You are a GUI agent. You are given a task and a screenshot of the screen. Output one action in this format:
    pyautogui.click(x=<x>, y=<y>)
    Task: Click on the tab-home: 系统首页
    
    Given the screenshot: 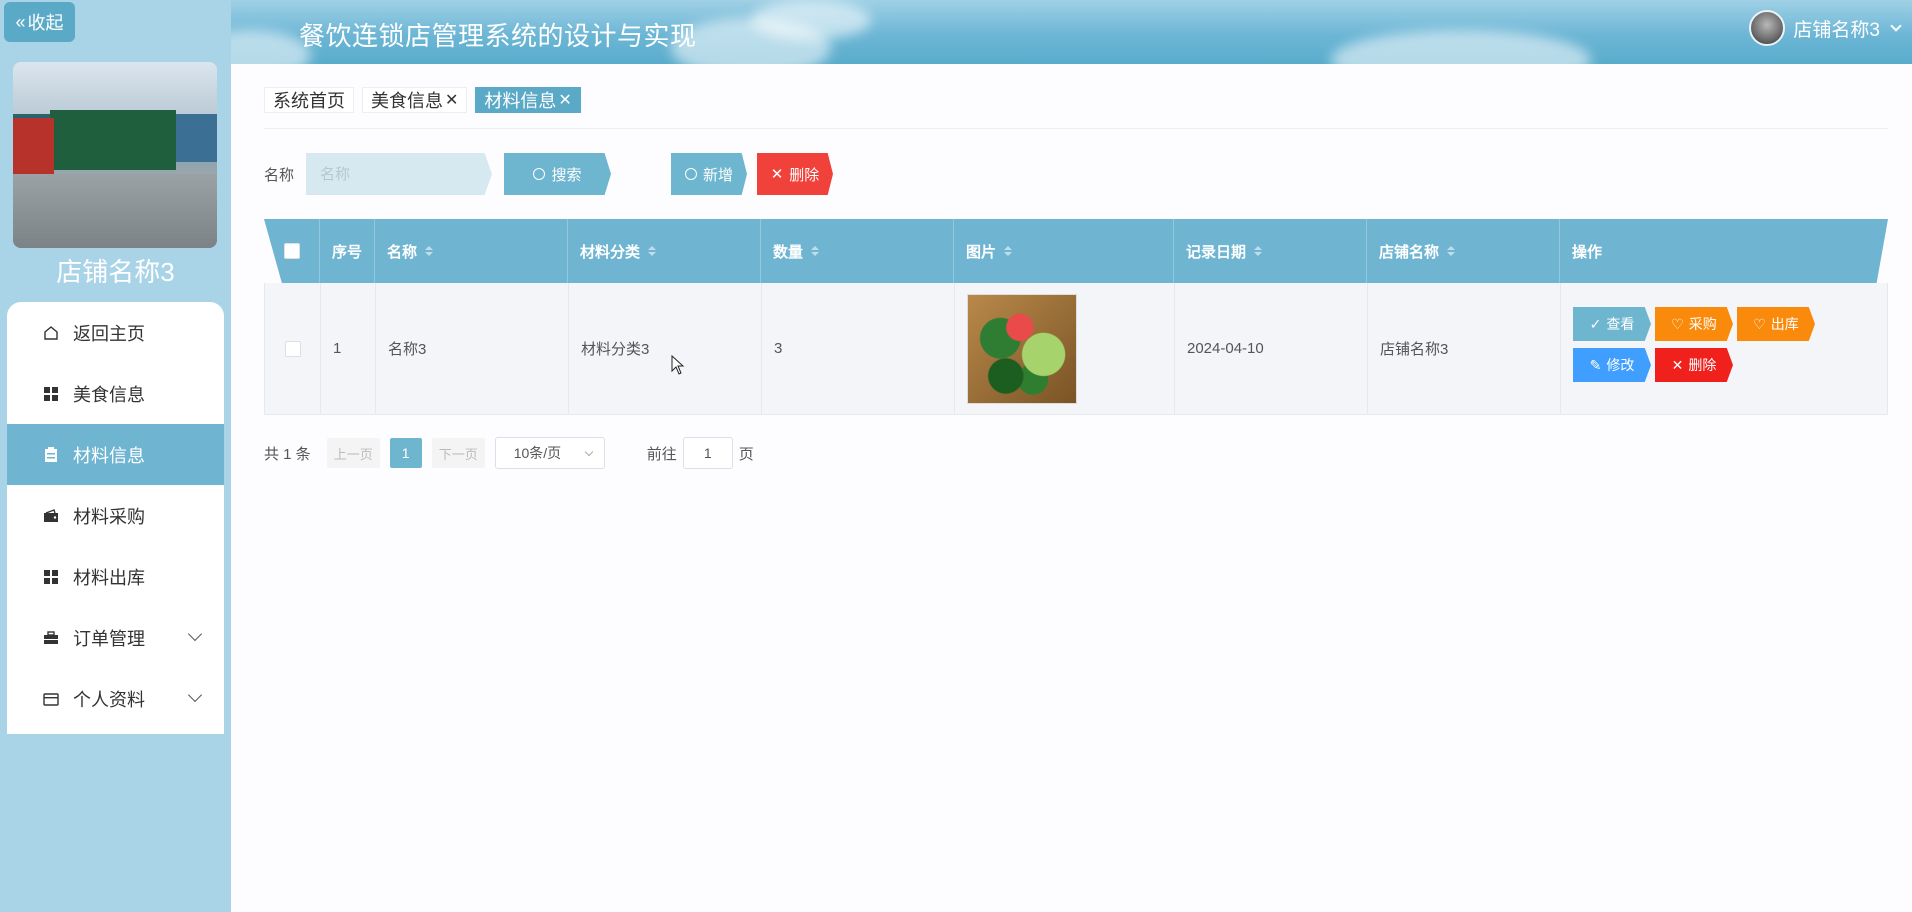 What is the action you would take?
    pyautogui.click(x=309, y=100)
    